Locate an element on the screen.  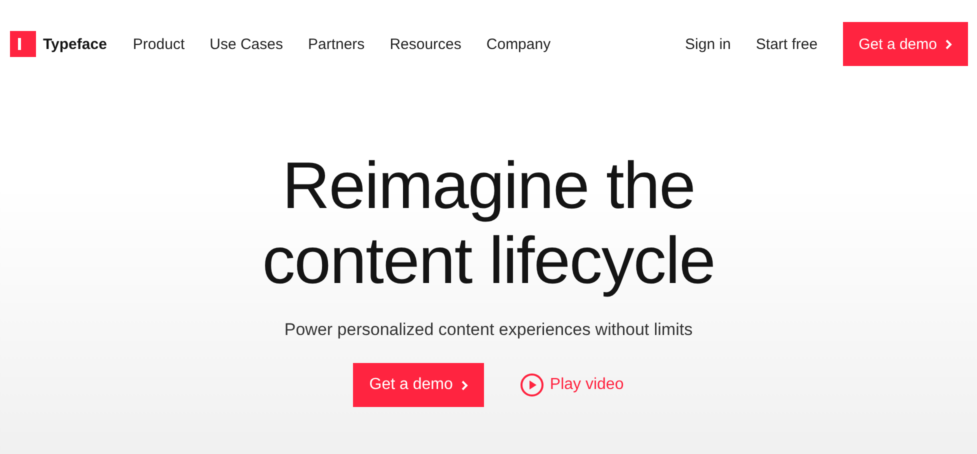
nav-link: Product is located at coordinates (158, 44).